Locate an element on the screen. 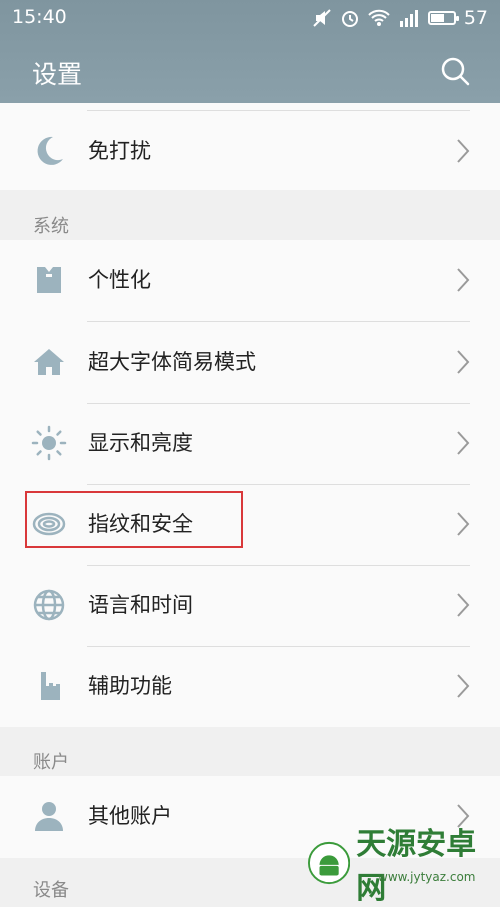 This screenshot has width=500, height=907. row-language-time: 语言和时间 is located at coordinates (250, 605).